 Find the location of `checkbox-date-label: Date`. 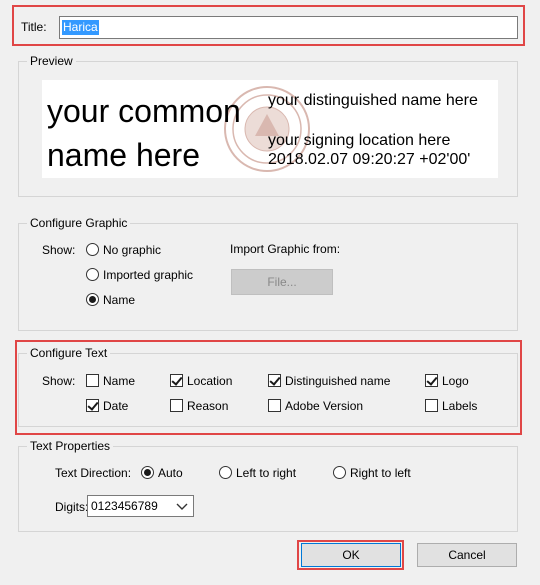

checkbox-date-label: Date is located at coordinates (116, 406).